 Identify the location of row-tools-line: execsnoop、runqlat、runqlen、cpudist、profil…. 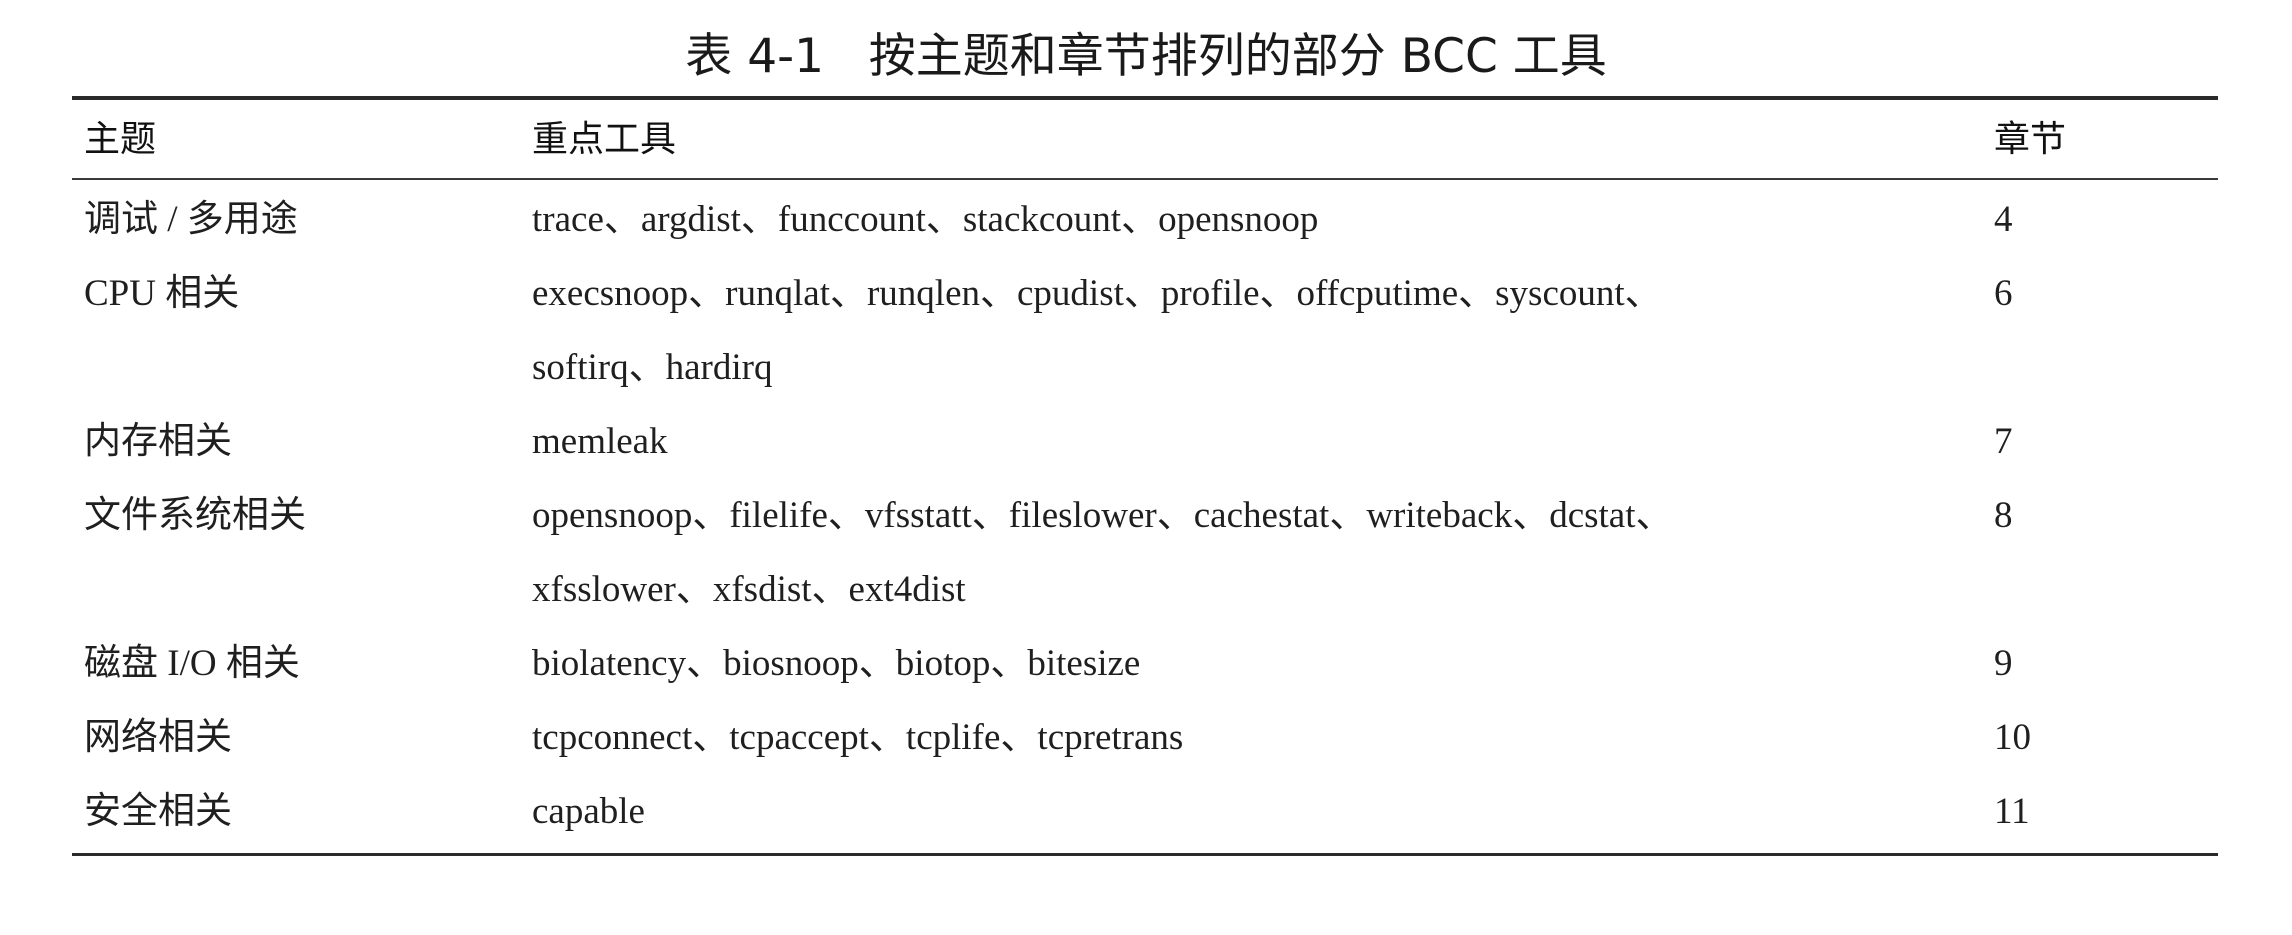
(1097, 293).